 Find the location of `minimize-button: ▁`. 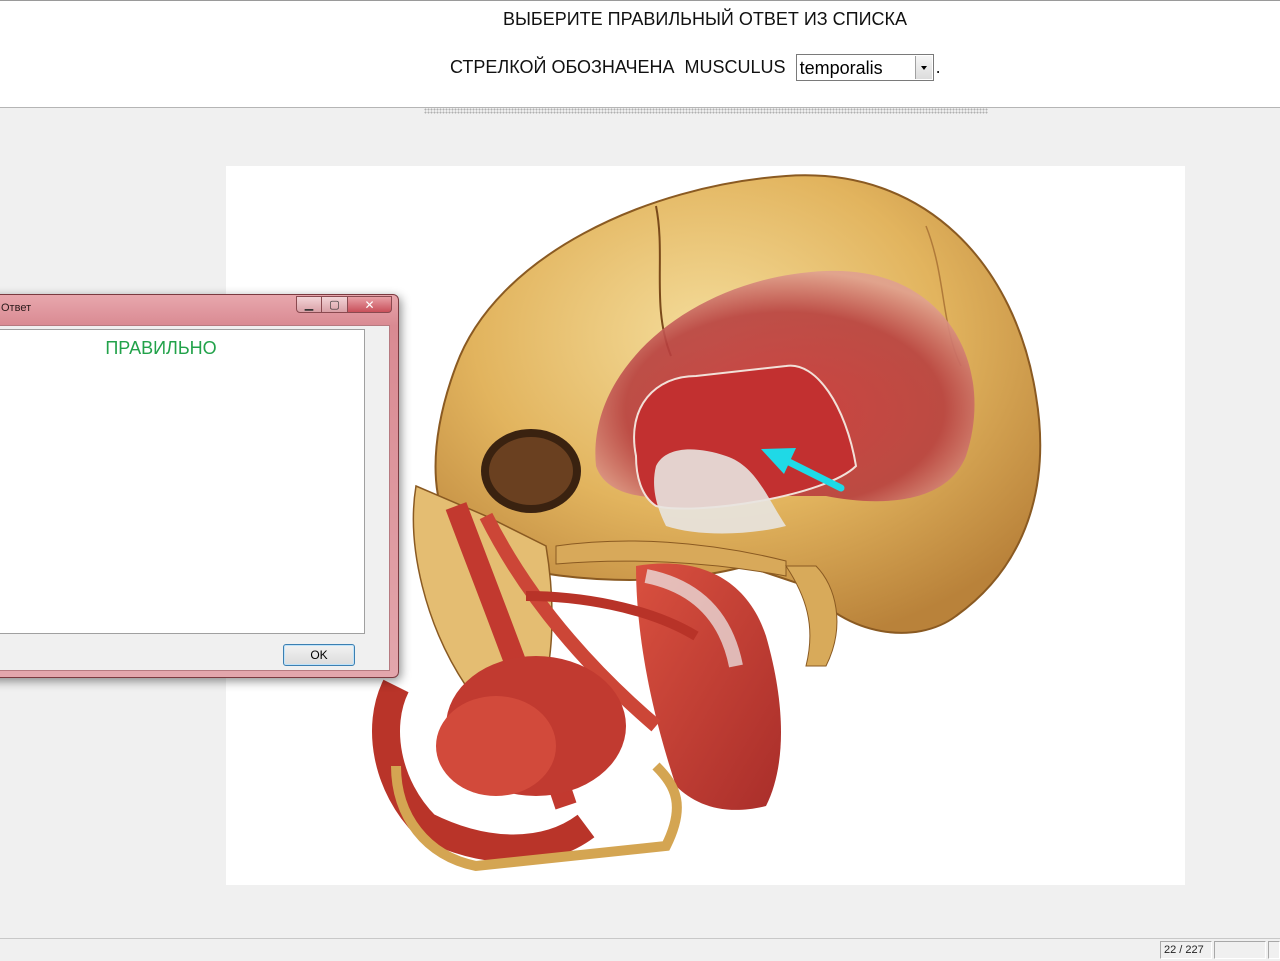

minimize-button: ▁ is located at coordinates (309, 304).